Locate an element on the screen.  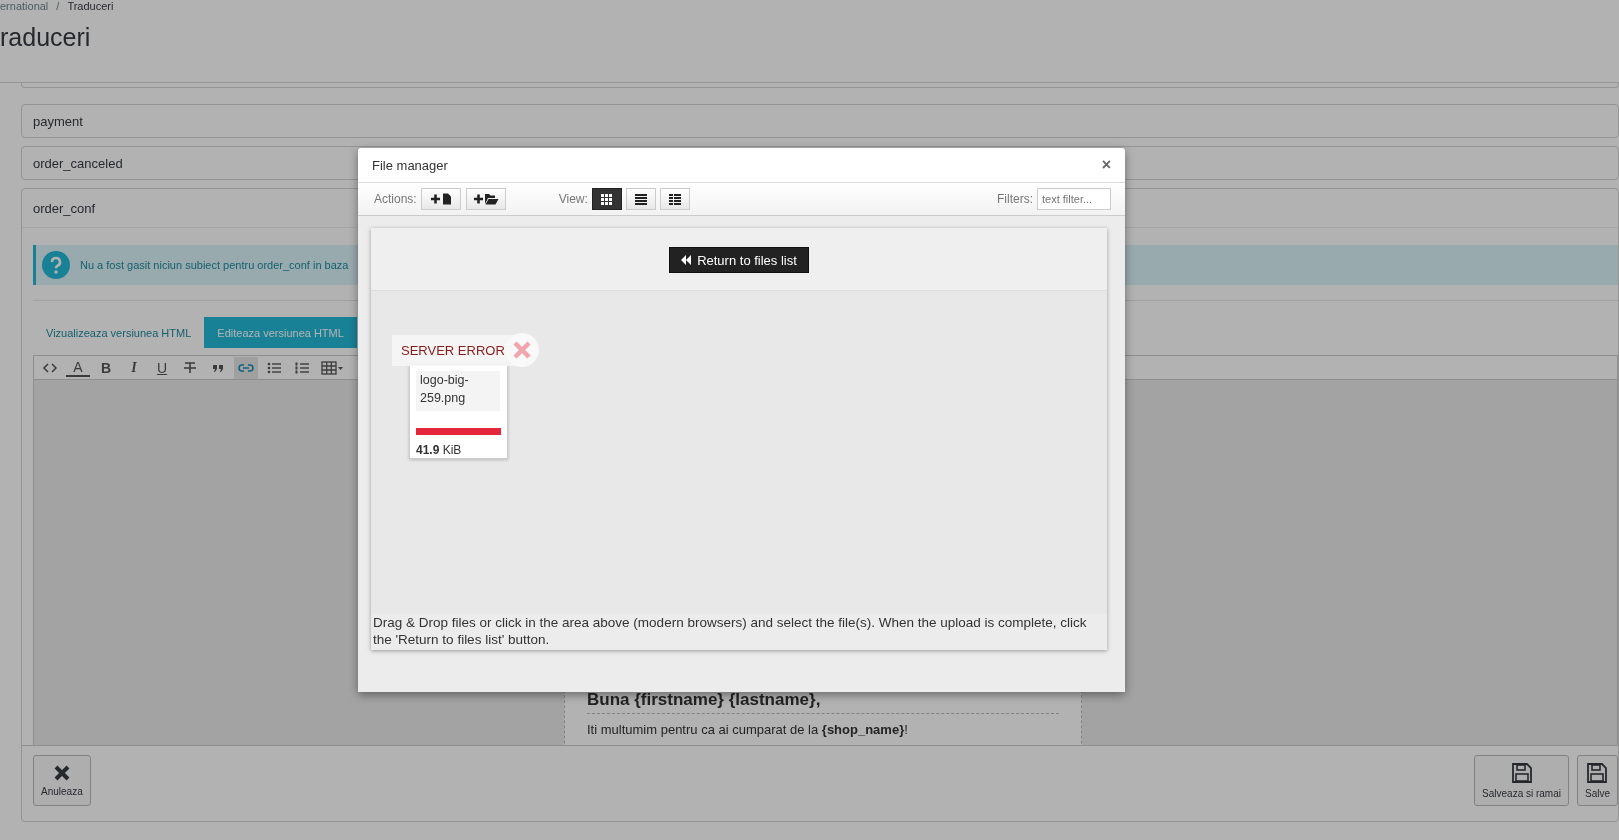
page-title: raduceri is located at coordinates (46, 37).